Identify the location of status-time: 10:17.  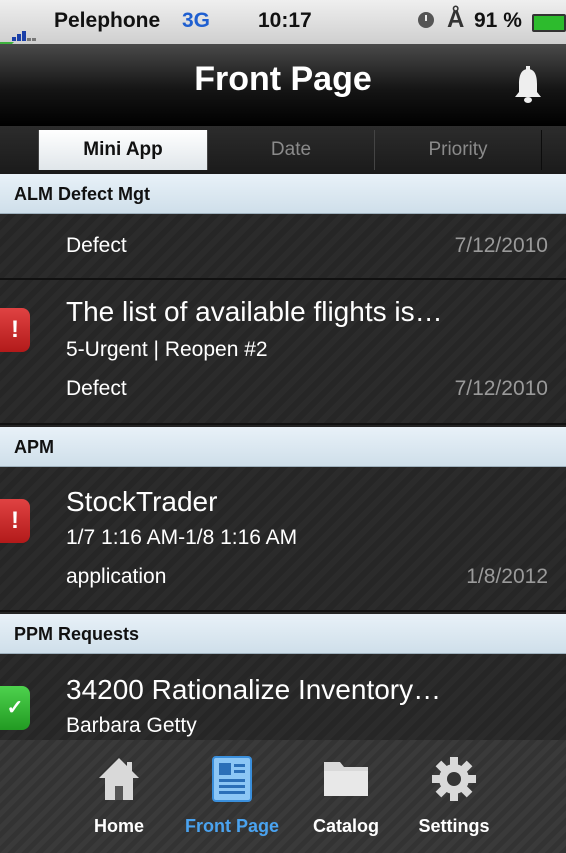
(285, 20).